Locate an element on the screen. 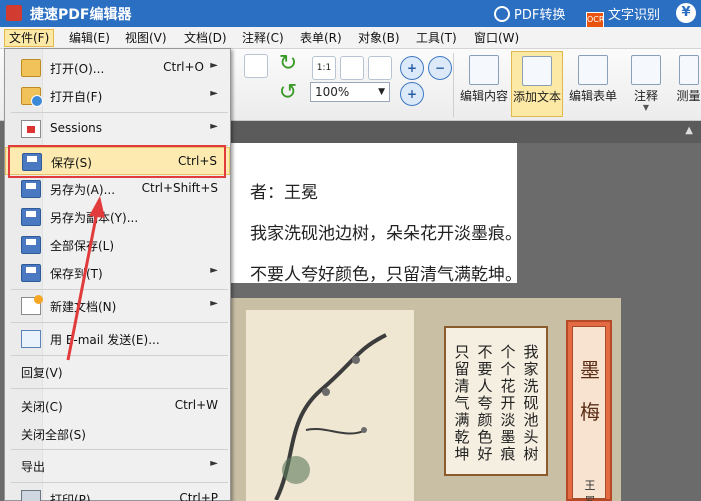  menu-annotate: 注释(C) is located at coordinates (263, 38).